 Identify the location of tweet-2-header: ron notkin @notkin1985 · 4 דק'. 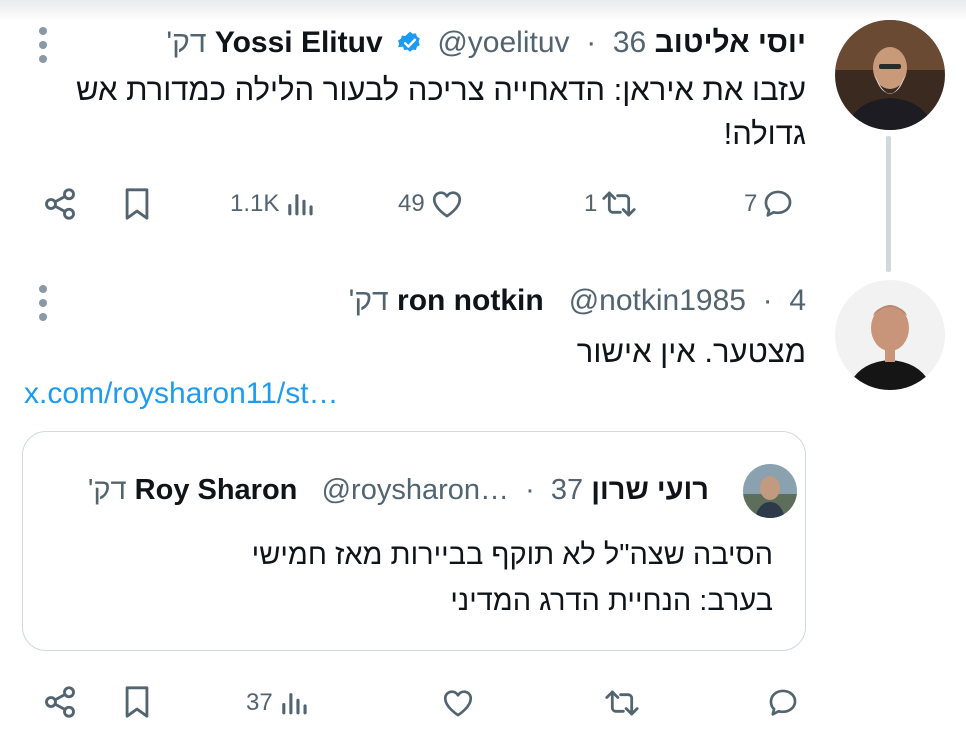
(577, 300).